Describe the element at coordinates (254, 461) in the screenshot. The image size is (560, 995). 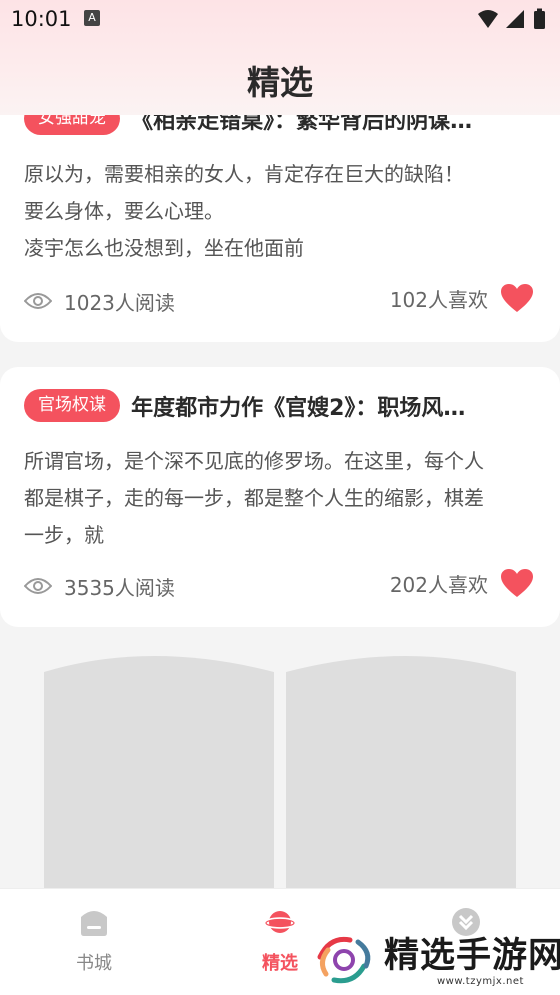
I see `excerpt-line: 所谓官场，是个深不见底的修罗场。在这里，每个人` at that location.